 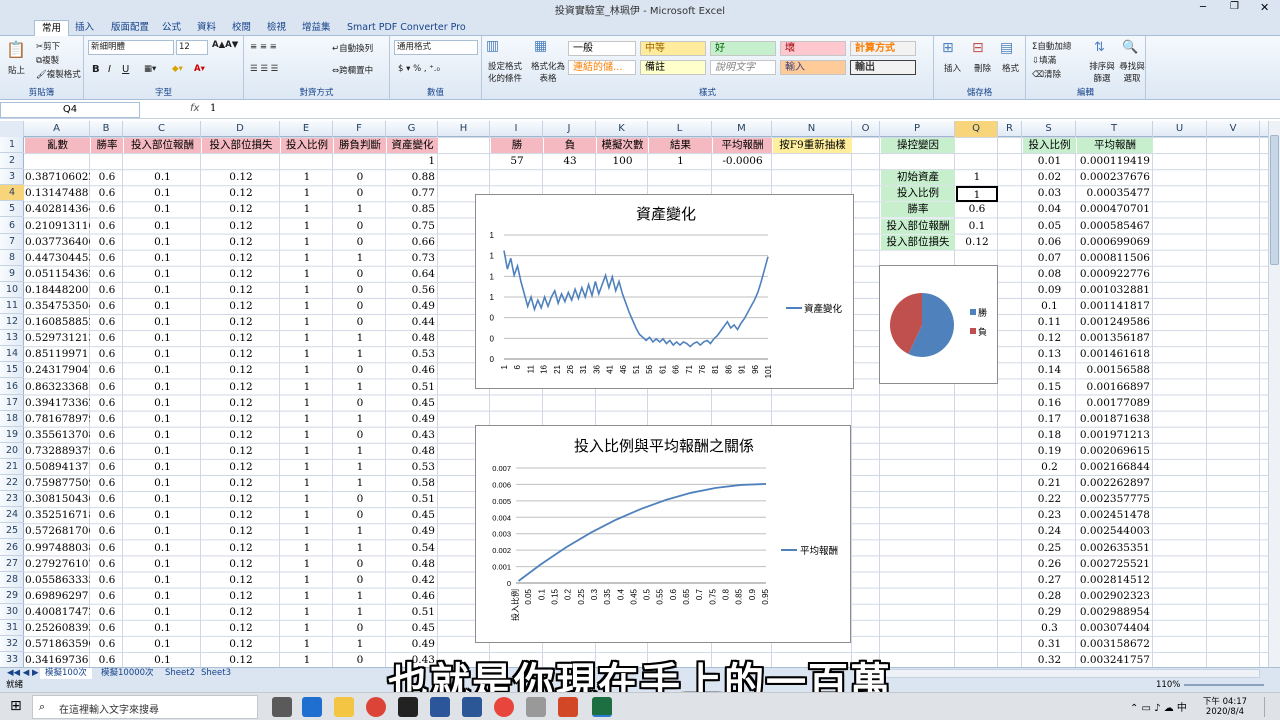 What do you see at coordinates (977, 242) in the screenshot?
I see `control-value: 0.12` at bounding box center [977, 242].